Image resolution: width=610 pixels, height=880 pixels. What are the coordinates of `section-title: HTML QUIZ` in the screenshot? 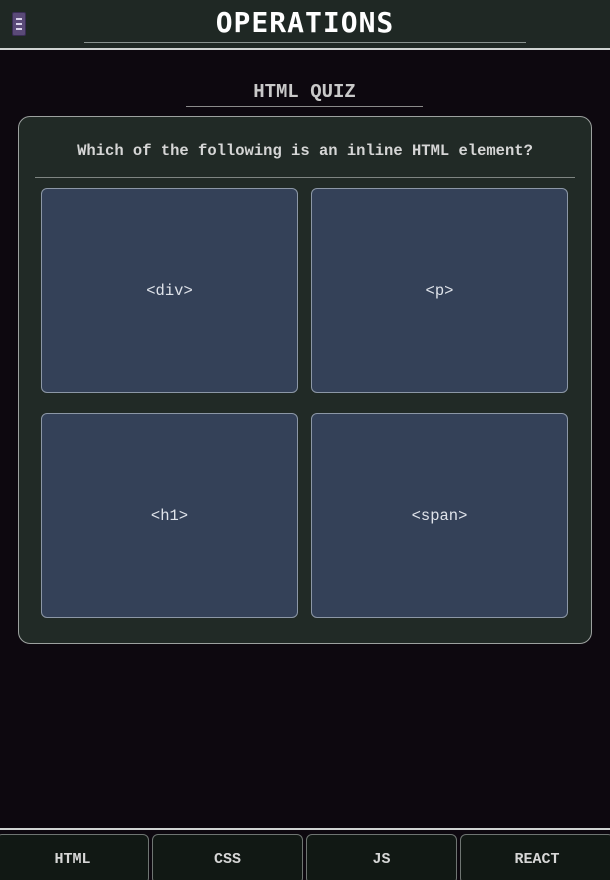 It's located at (304, 92).